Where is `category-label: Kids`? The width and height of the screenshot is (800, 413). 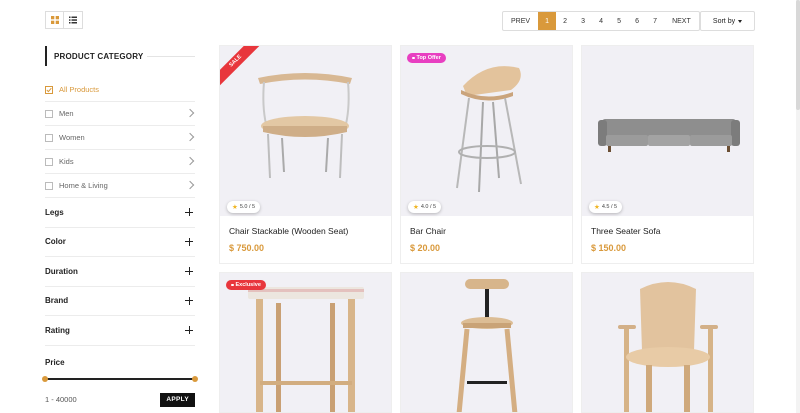
category-label: Kids is located at coordinates (66, 161).